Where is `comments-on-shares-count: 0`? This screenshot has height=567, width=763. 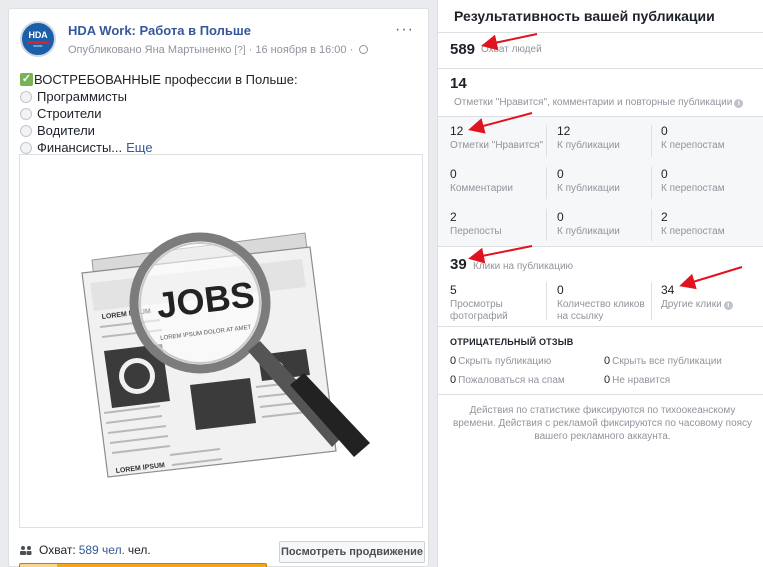
comments-on-shares-count: 0 is located at coordinates (664, 174).